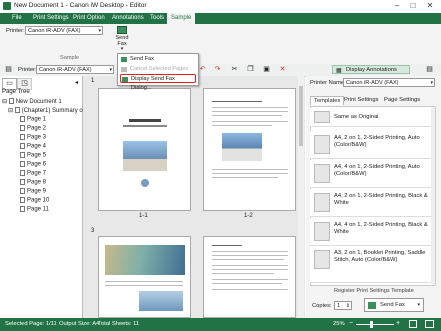 The image size is (441, 331). What do you see at coordinates (351, 323) in the screenshot?
I see `zoom-out-icon: −` at bounding box center [351, 323].